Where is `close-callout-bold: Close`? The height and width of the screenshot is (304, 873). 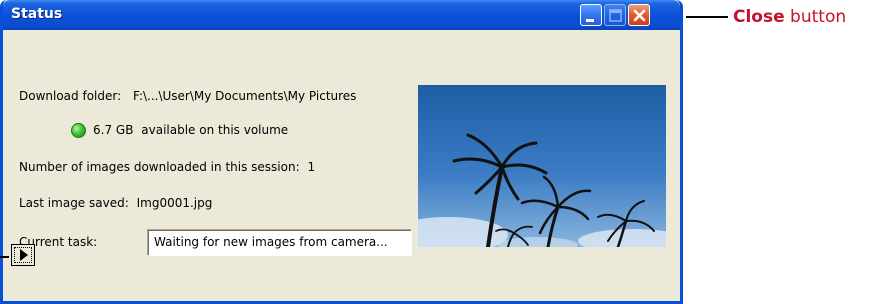
close-callout-bold: Close is located at coordinates (759, 17).